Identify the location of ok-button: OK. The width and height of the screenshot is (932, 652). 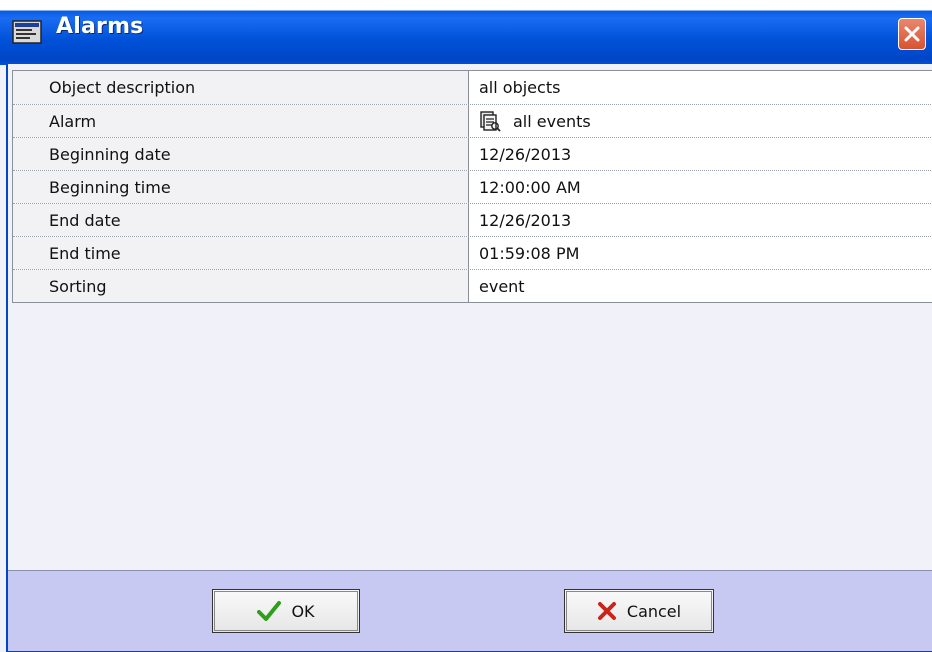
(286, 611).